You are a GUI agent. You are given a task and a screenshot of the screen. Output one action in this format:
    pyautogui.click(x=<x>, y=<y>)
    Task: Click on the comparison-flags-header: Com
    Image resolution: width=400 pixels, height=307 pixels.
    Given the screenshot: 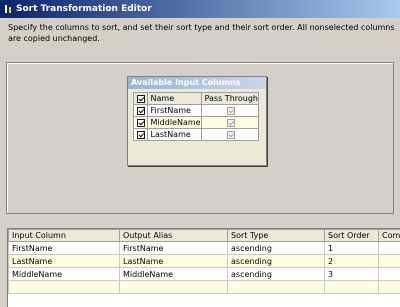 What is the action you would take?
    pyautogui.click(x=389, y=235)
    